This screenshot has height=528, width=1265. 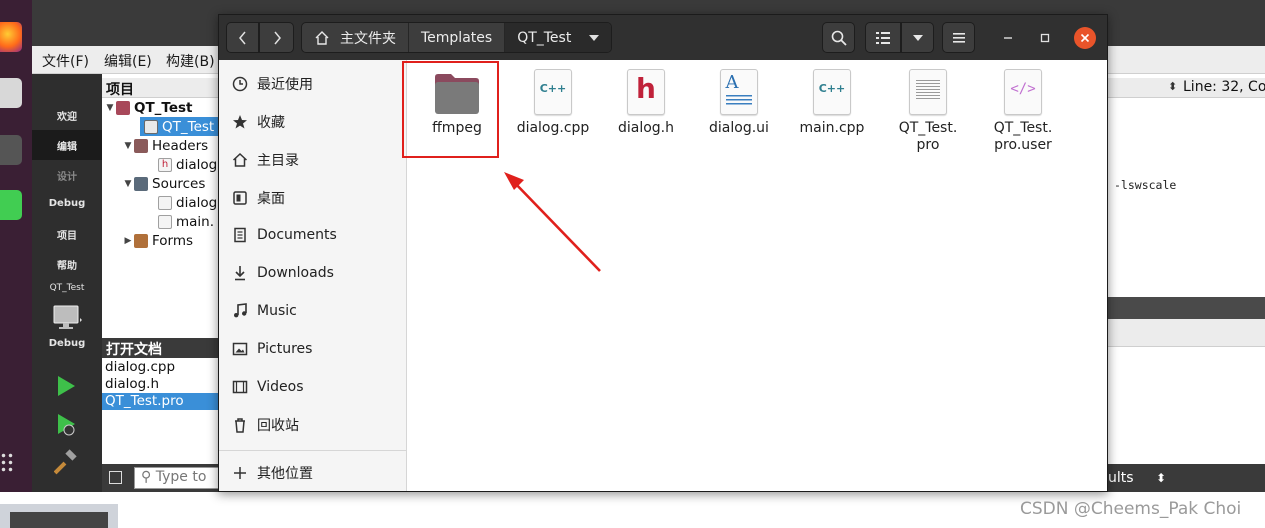 I want to click on sidebar-item-videos: Videos, so click(x=312, y=387).